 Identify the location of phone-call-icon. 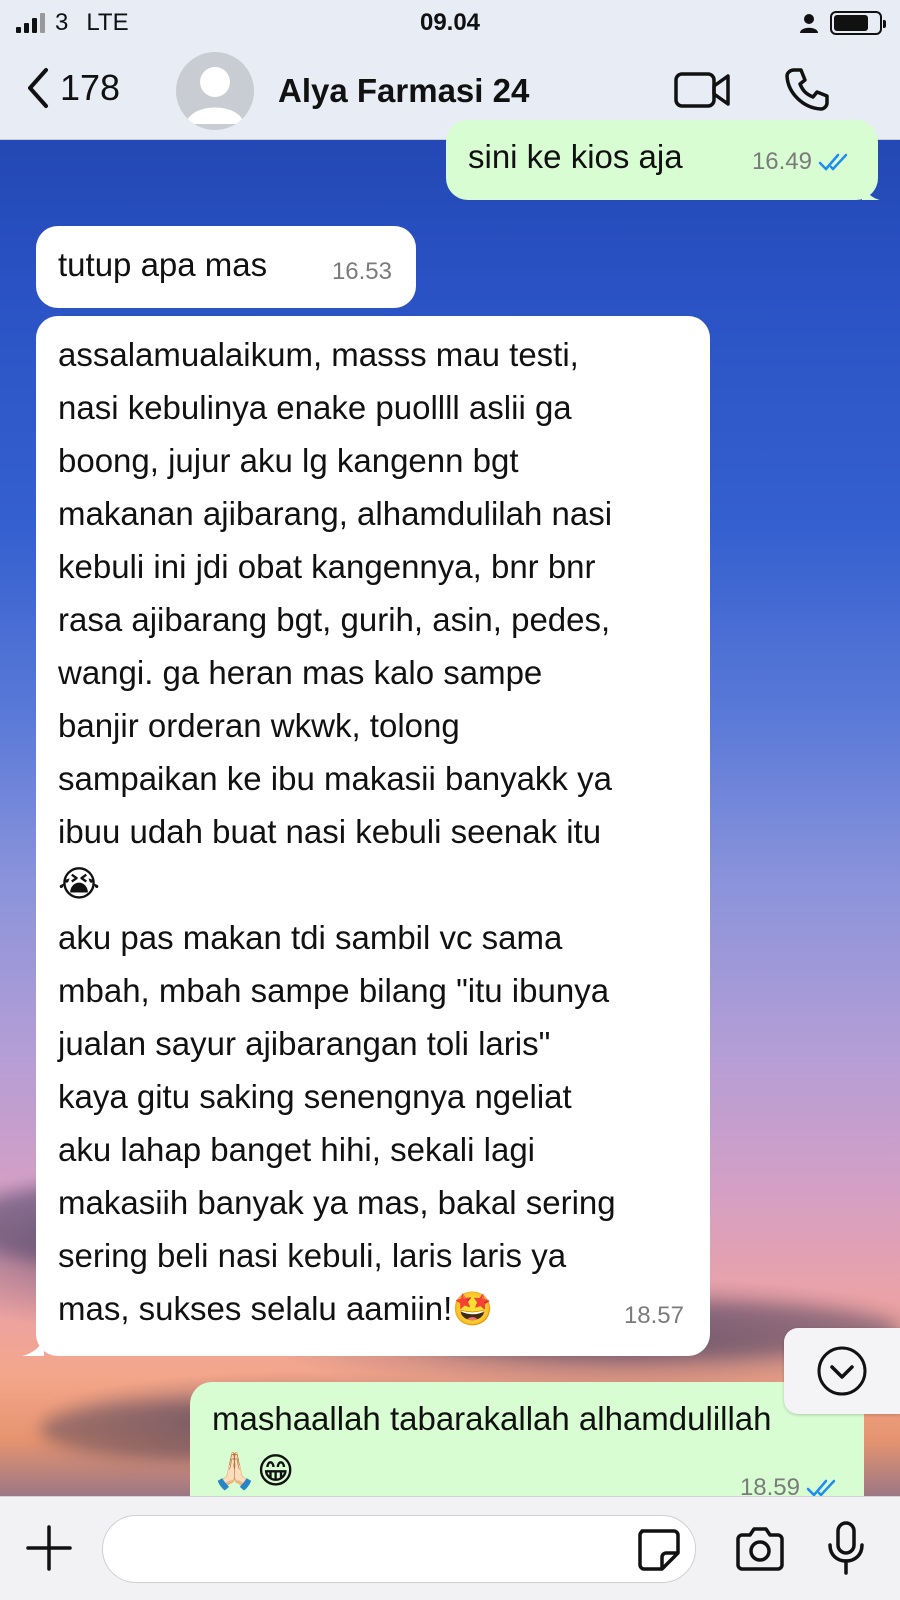
(807, 89).